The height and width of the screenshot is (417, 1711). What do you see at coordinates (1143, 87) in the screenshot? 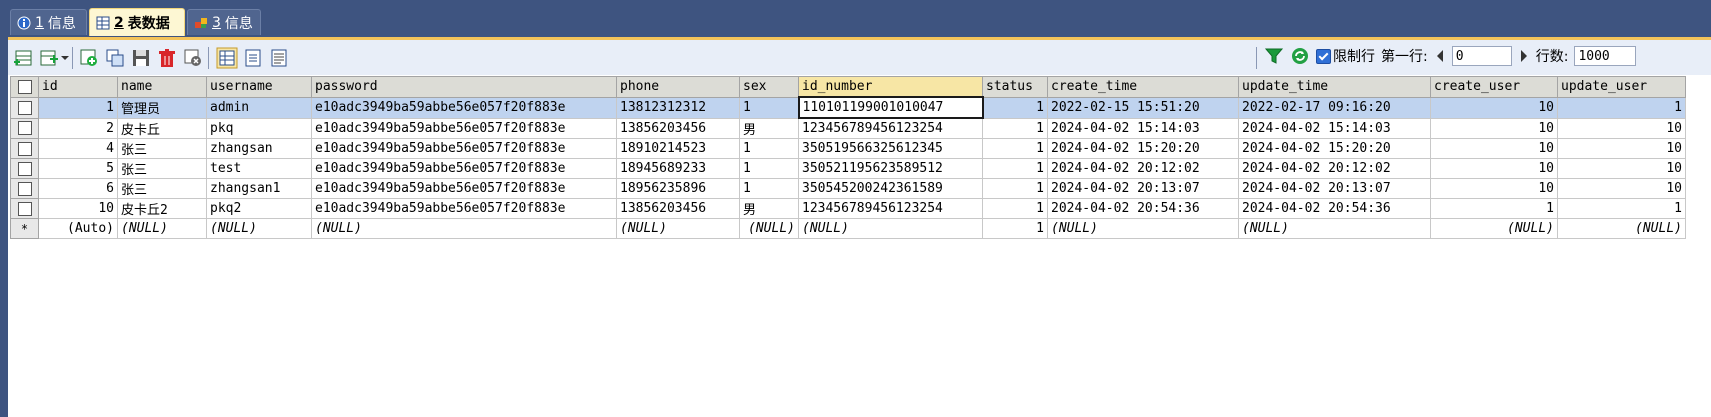
I see `column-header: create_time` at bounding box center [1143, 87].